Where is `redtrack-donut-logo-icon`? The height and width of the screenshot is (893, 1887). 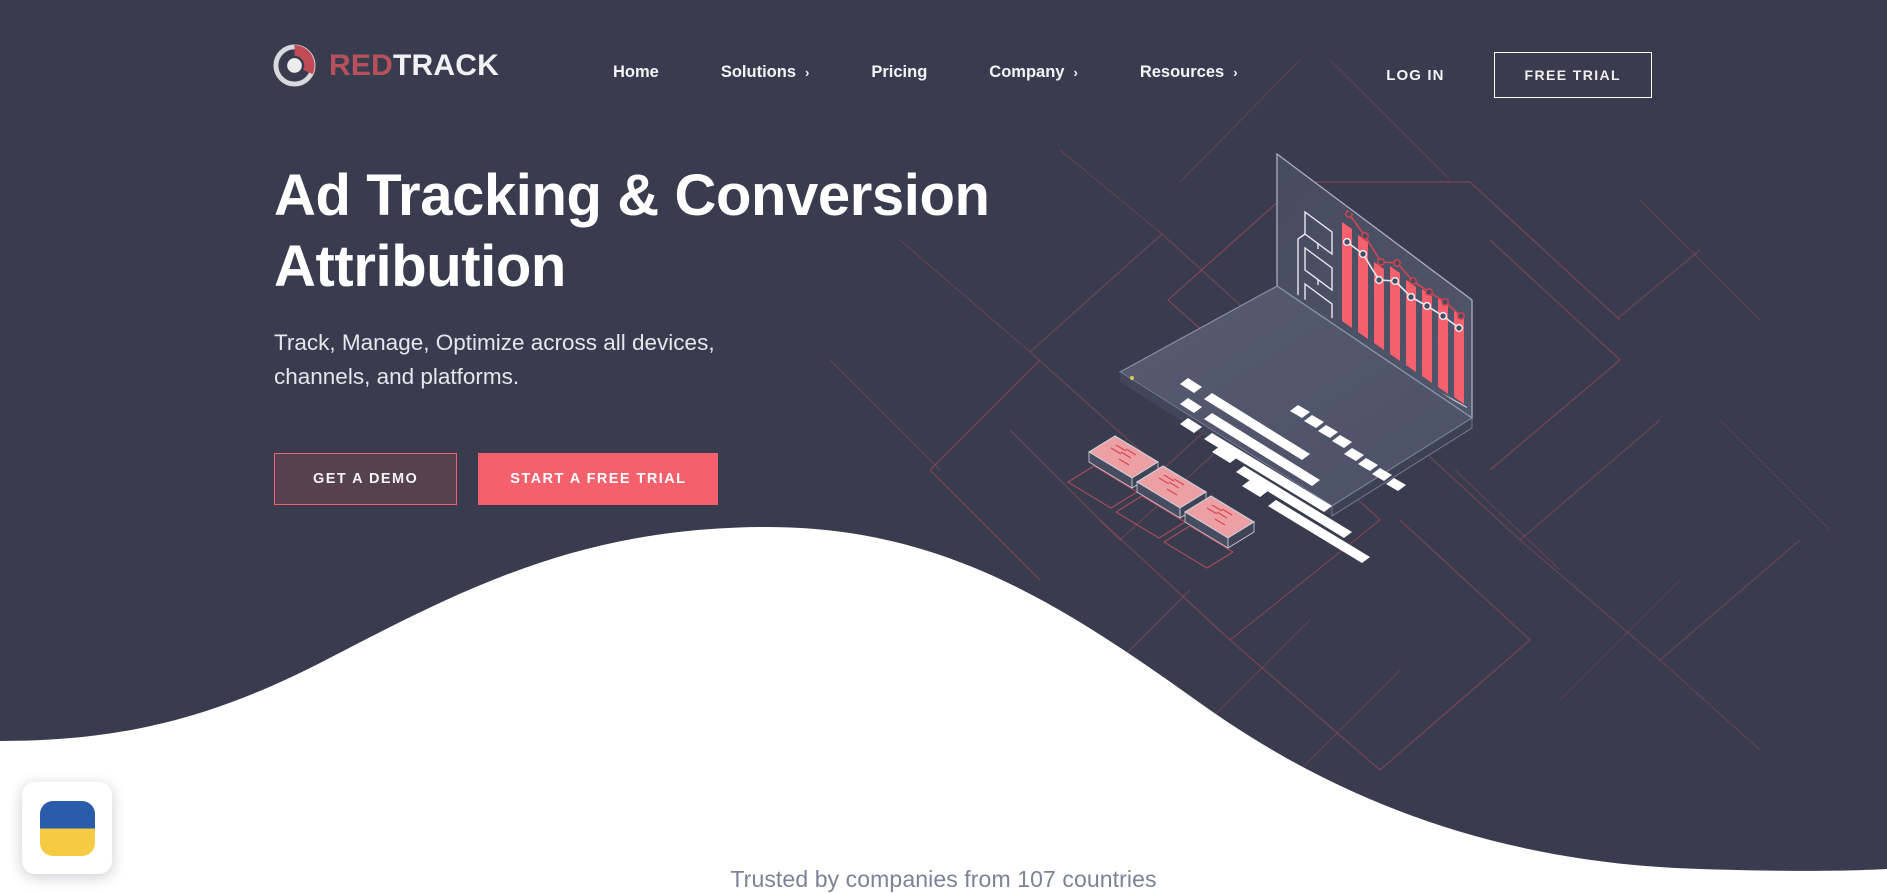 redtrack-donut-logo-icon is located at coordinates (294, 65).